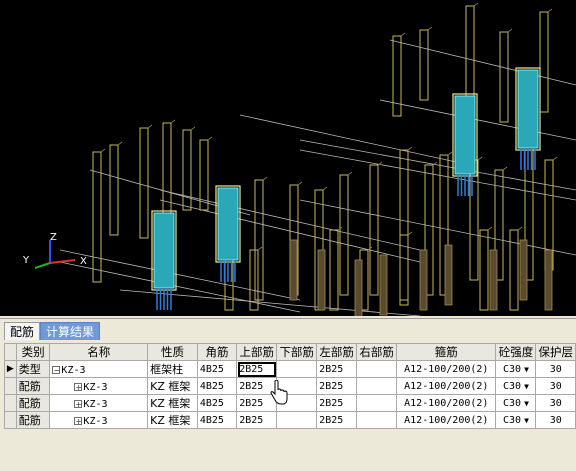 The height and width of the screenshot is (471, 576). What do you see at coordinates (446, 352) in the screenshot?
I see `header-stirrup: 箍筋` at bounding box center [446, 352].